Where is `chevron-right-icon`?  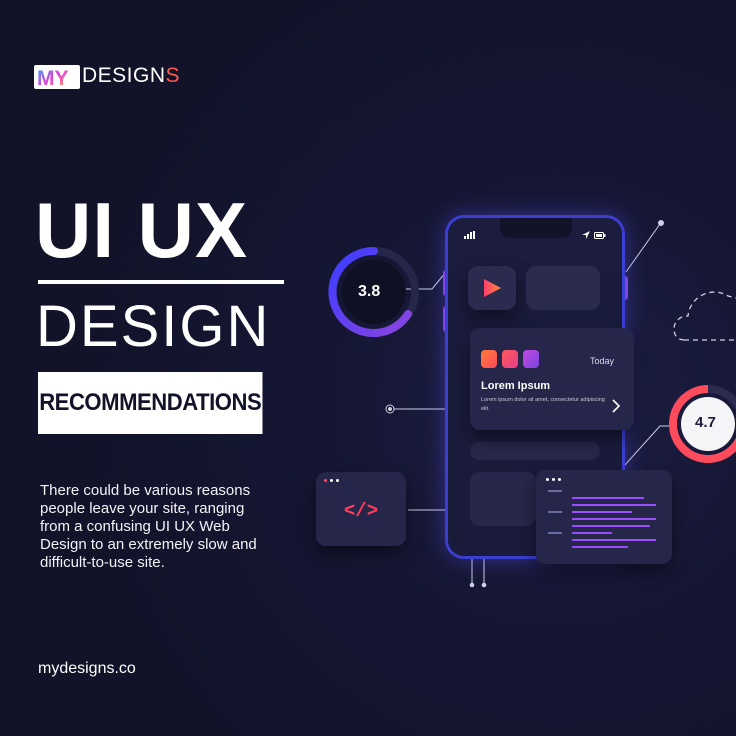 chevron-right-icon is located at coordinates (616, 406).